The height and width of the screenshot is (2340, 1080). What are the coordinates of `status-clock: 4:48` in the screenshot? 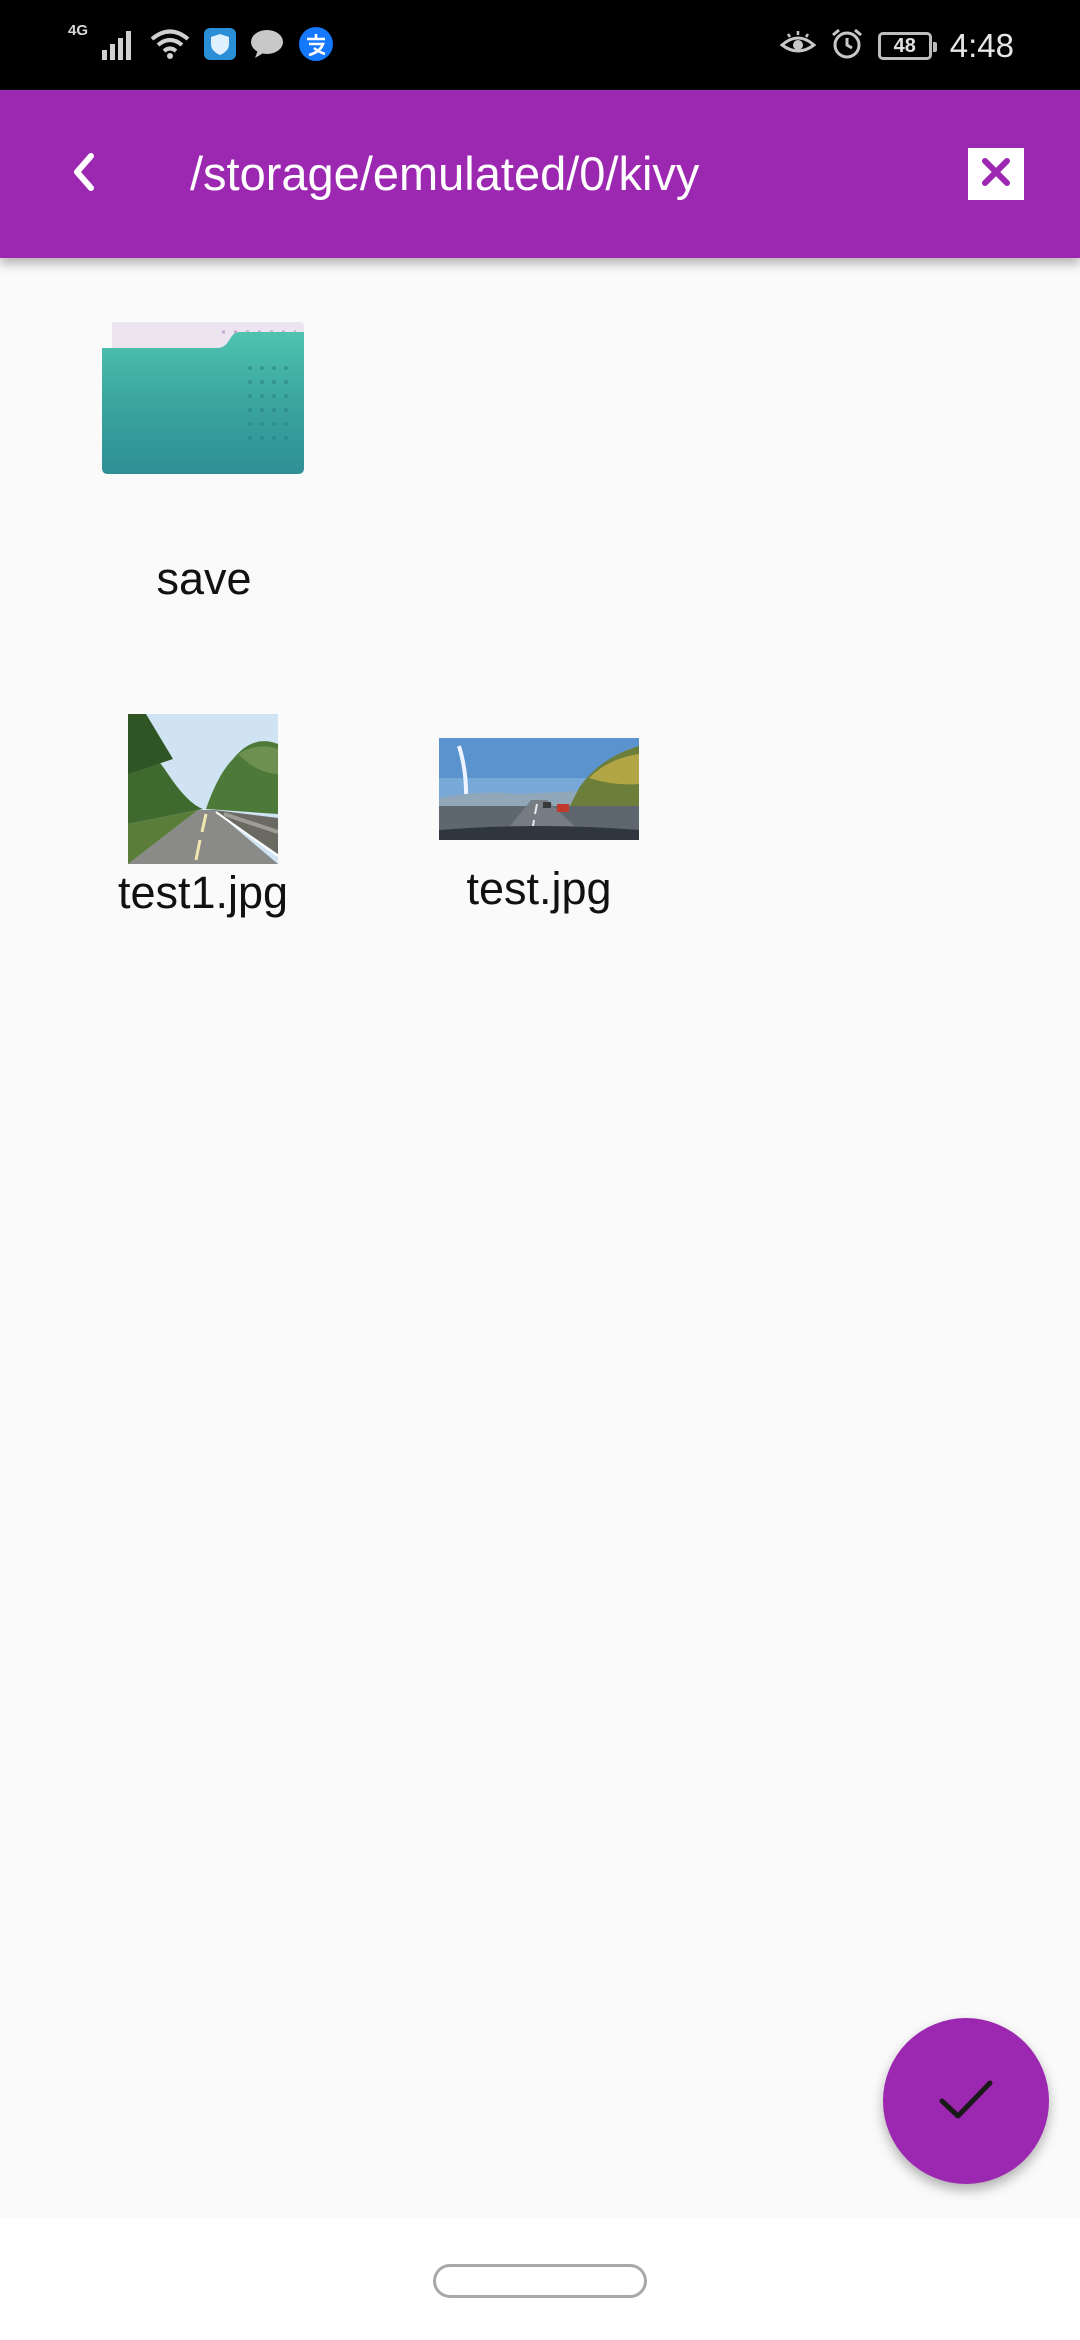 It's located at (981, 45).